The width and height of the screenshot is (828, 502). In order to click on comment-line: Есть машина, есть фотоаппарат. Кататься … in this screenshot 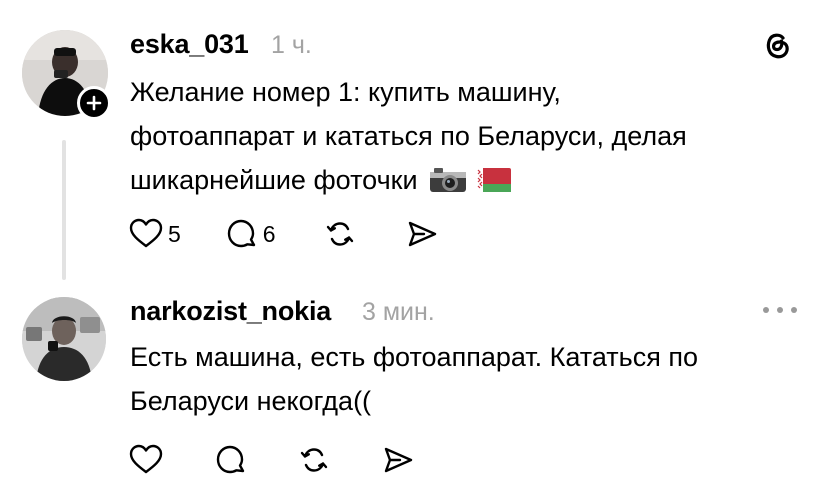, I will do `click(414, 357)`.